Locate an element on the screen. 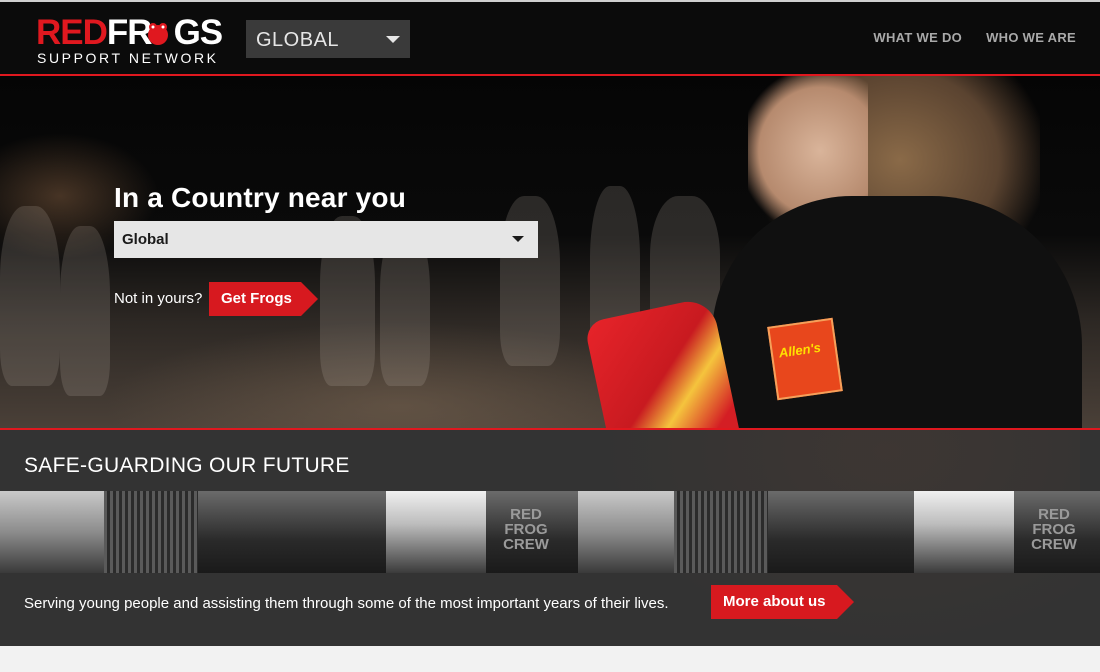 The image size is (1100, 672). country-dropdown-value: Global is located at coordinates (145, 239).